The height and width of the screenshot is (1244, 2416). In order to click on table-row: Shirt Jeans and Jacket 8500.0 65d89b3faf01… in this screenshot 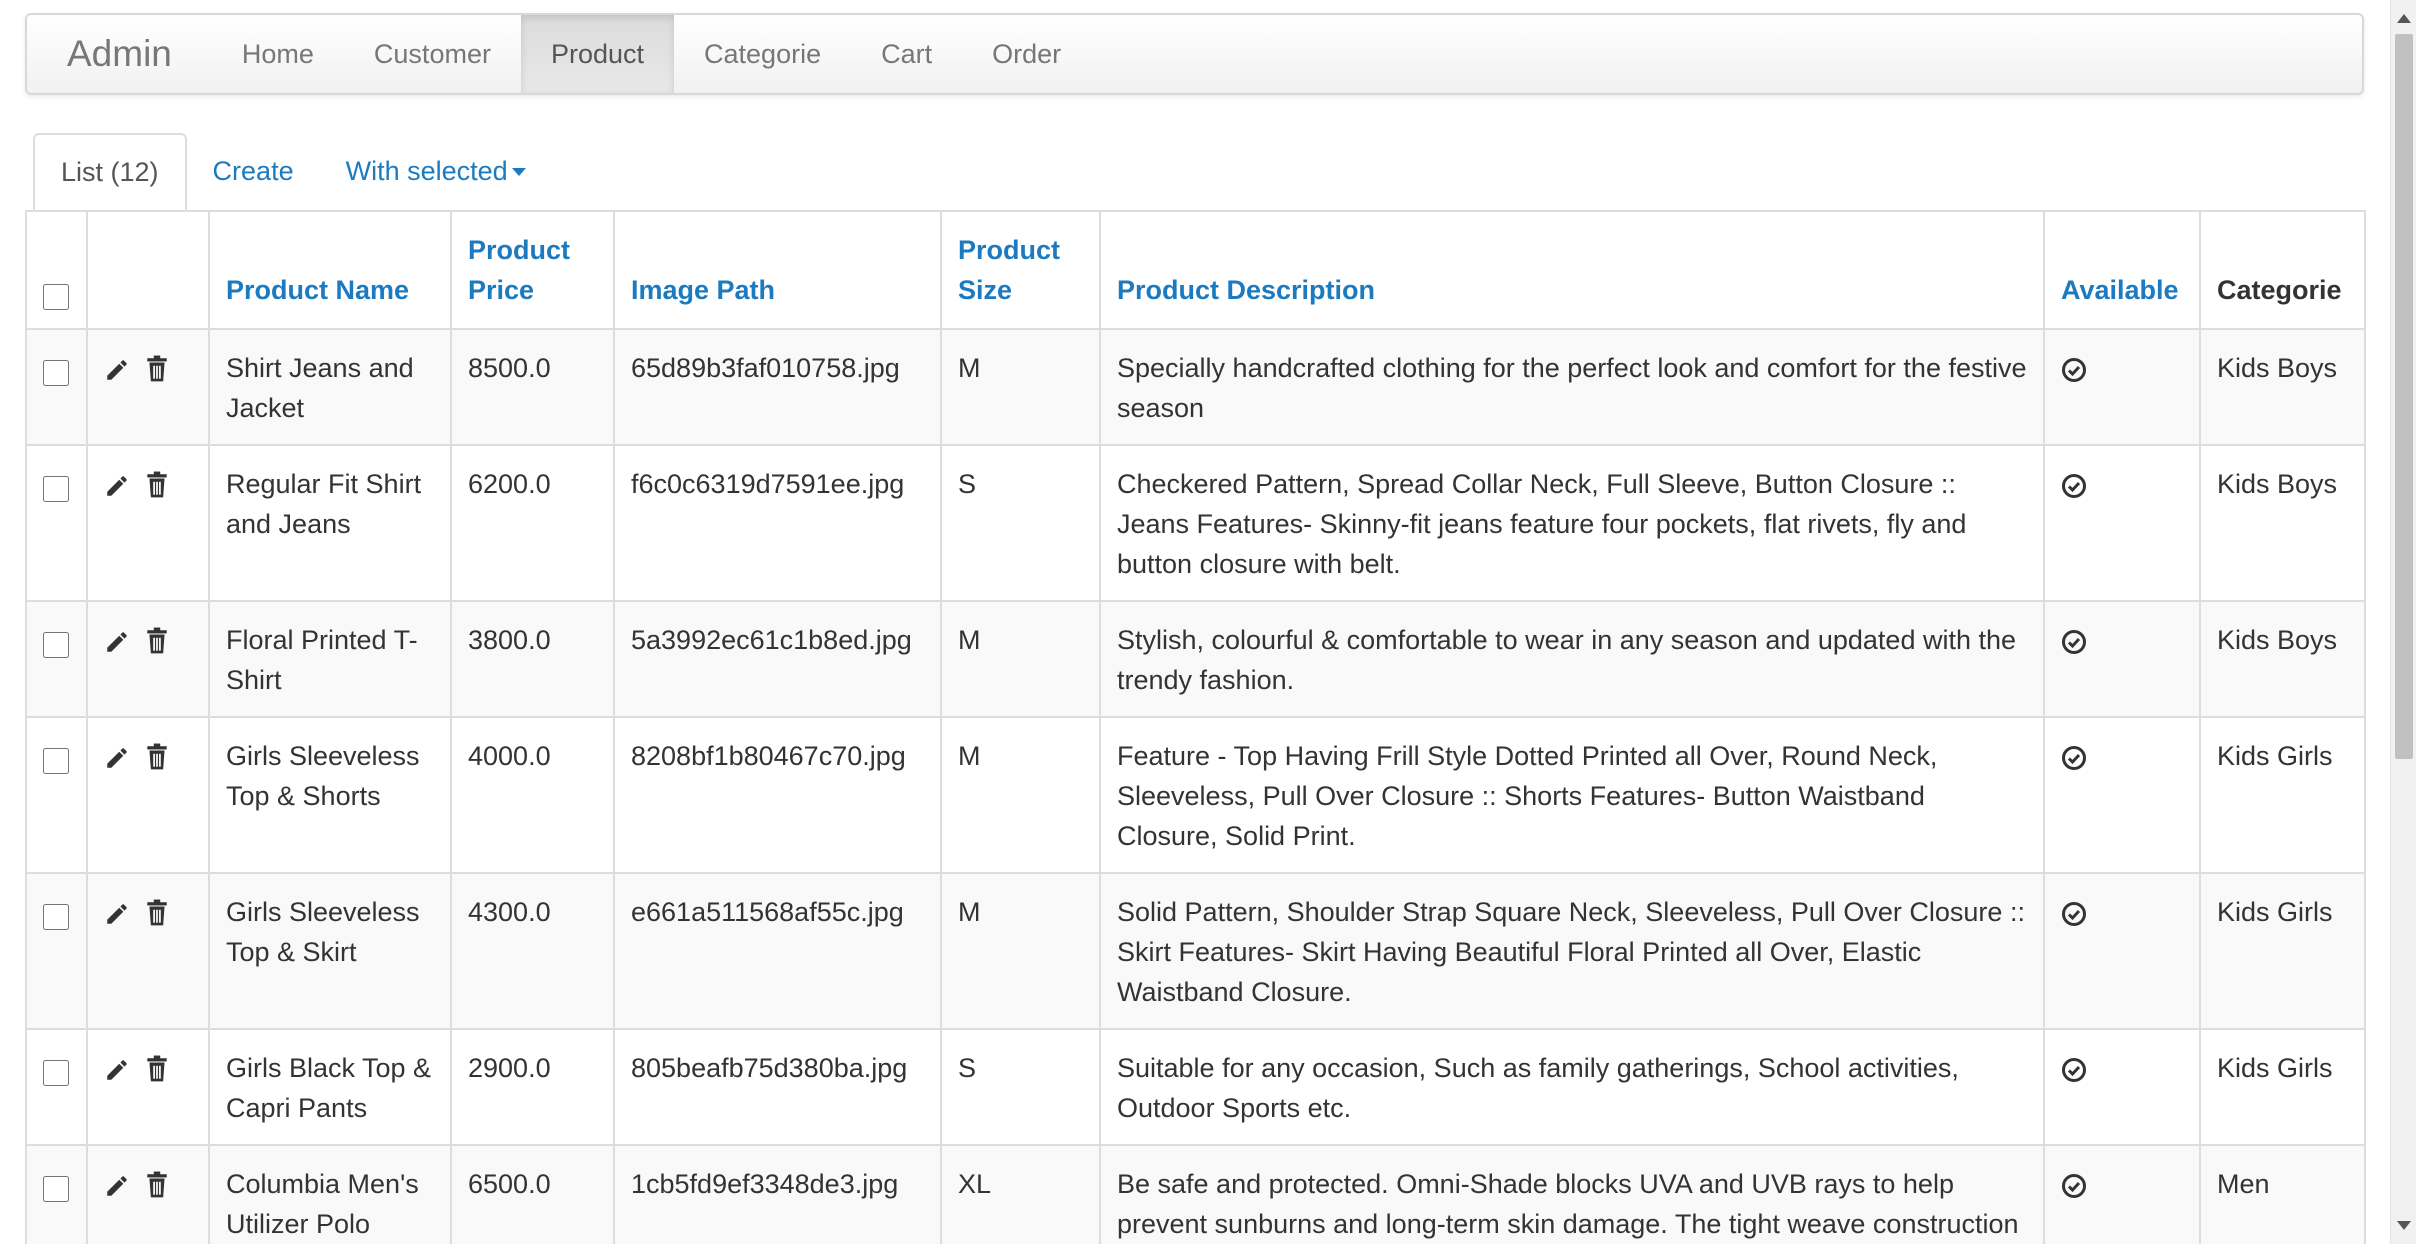, I will do `click(1195, 387)`.